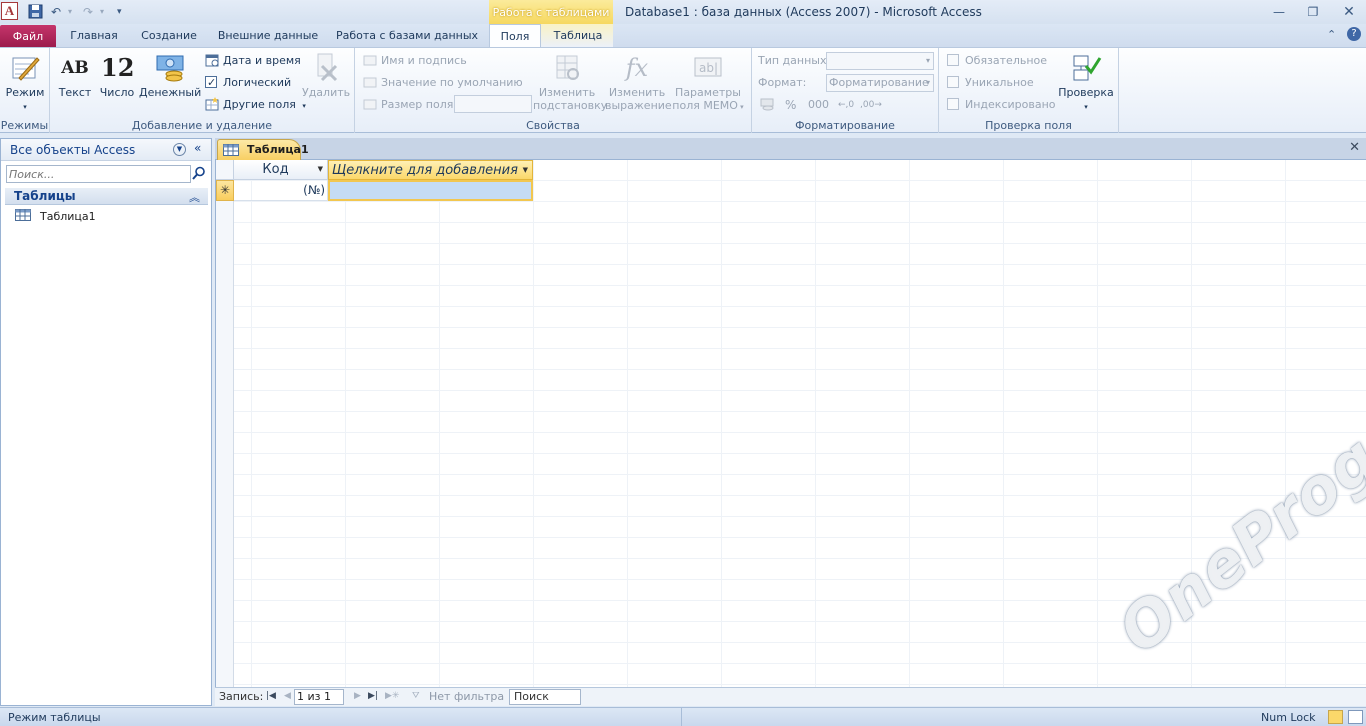 The width and height of the screenshot is (1366, 726). I want to click on view-mode-button: Режим ▾, so click(25, 82).